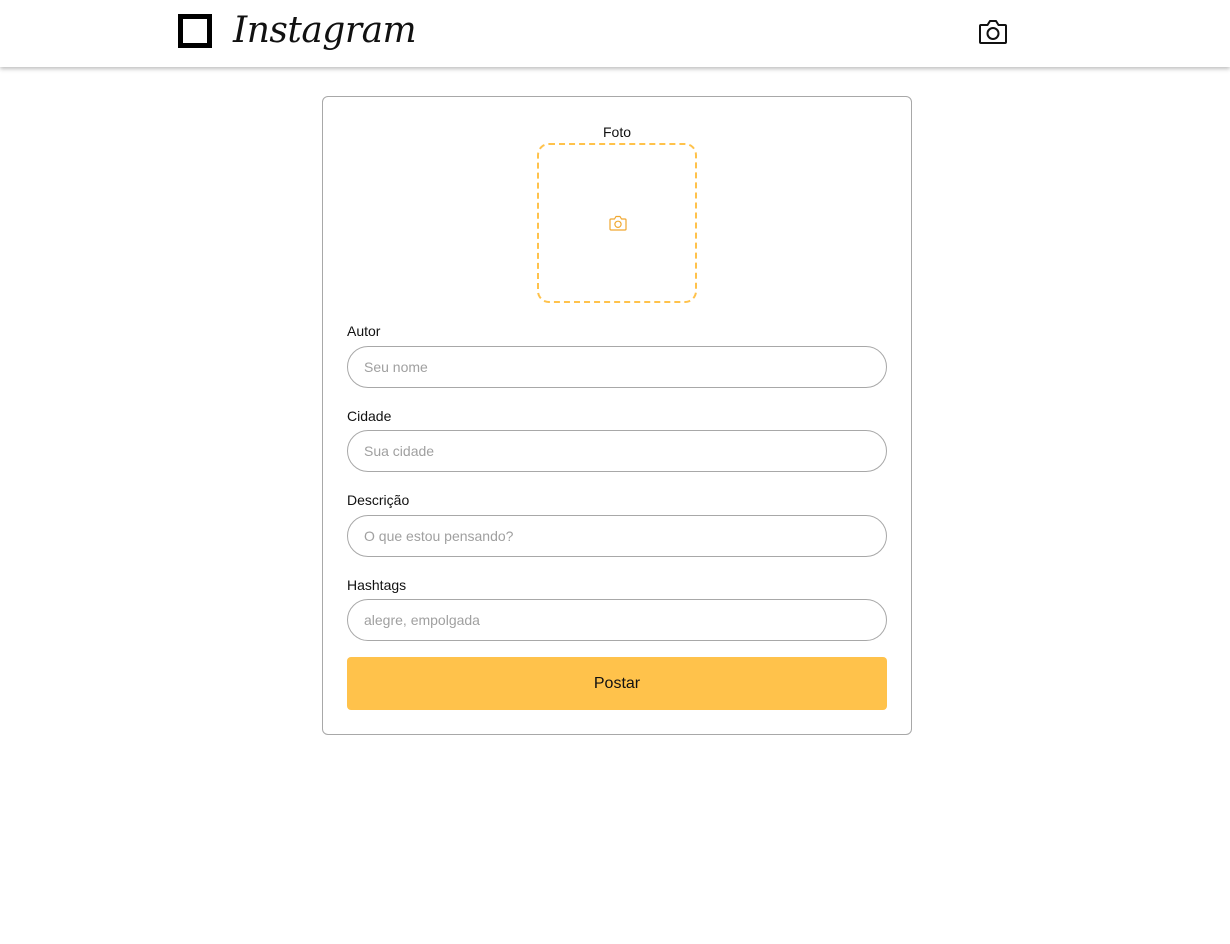 This screenshot has height=944, width=1230. What do you see at coordinates (617, 451) in the screenshot?
I see `city-input` at bounding box center [617, 451].